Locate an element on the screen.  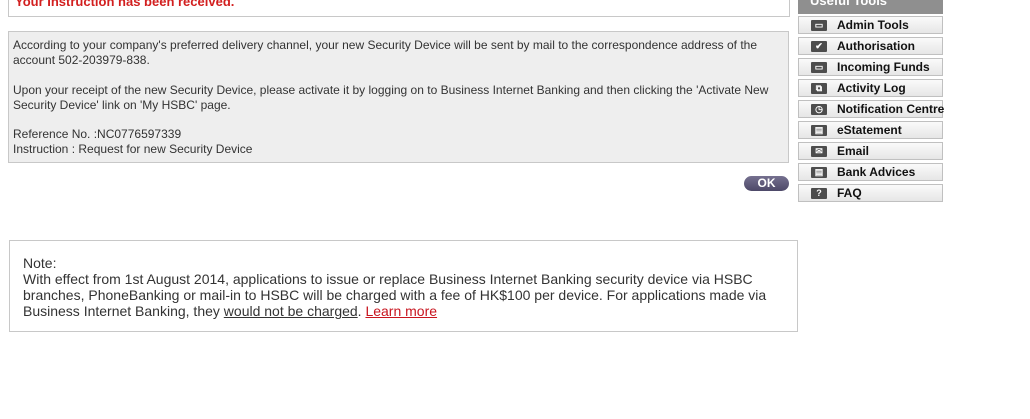
tool-label: Bank Advices is located at coordinates (876, 172).